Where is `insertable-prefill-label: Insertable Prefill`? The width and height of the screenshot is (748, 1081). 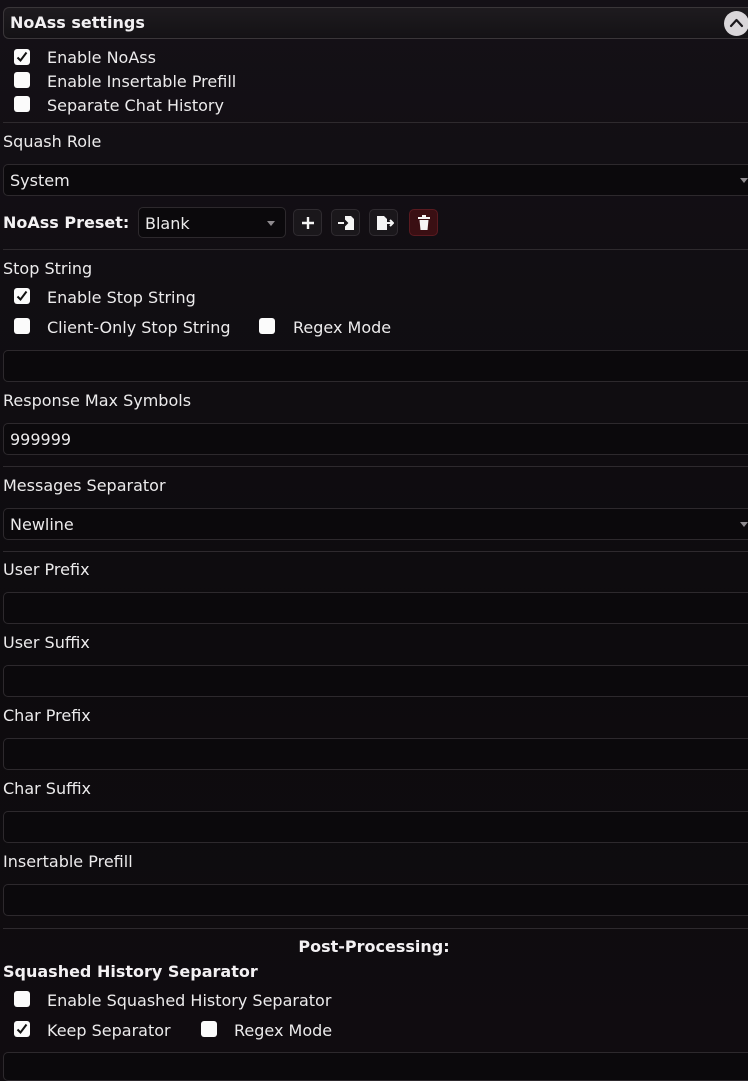
insertable-prefill-label: Insertable Prefill is located at coordinates (68, 861).